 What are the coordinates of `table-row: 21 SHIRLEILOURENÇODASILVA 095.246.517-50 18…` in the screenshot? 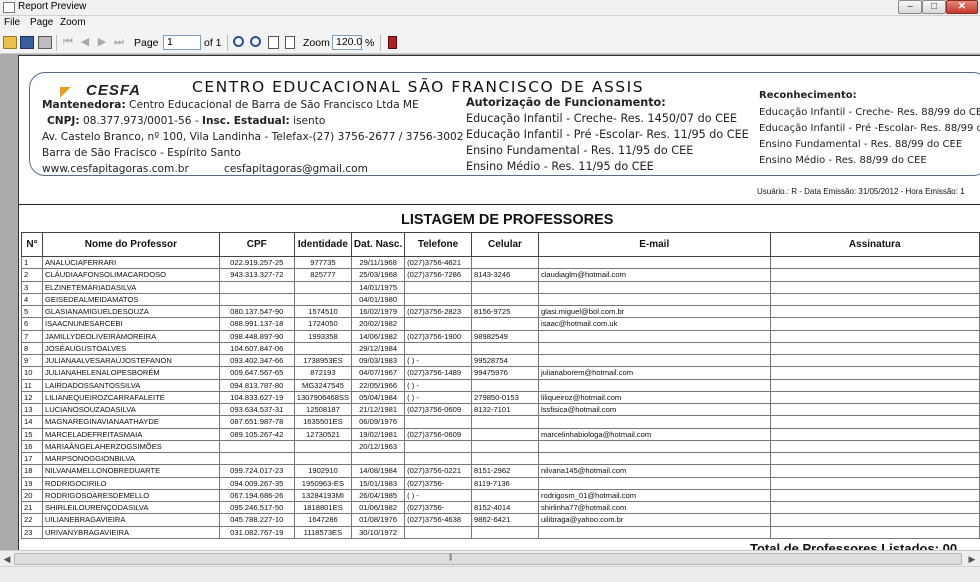 It's located at (500, 507).